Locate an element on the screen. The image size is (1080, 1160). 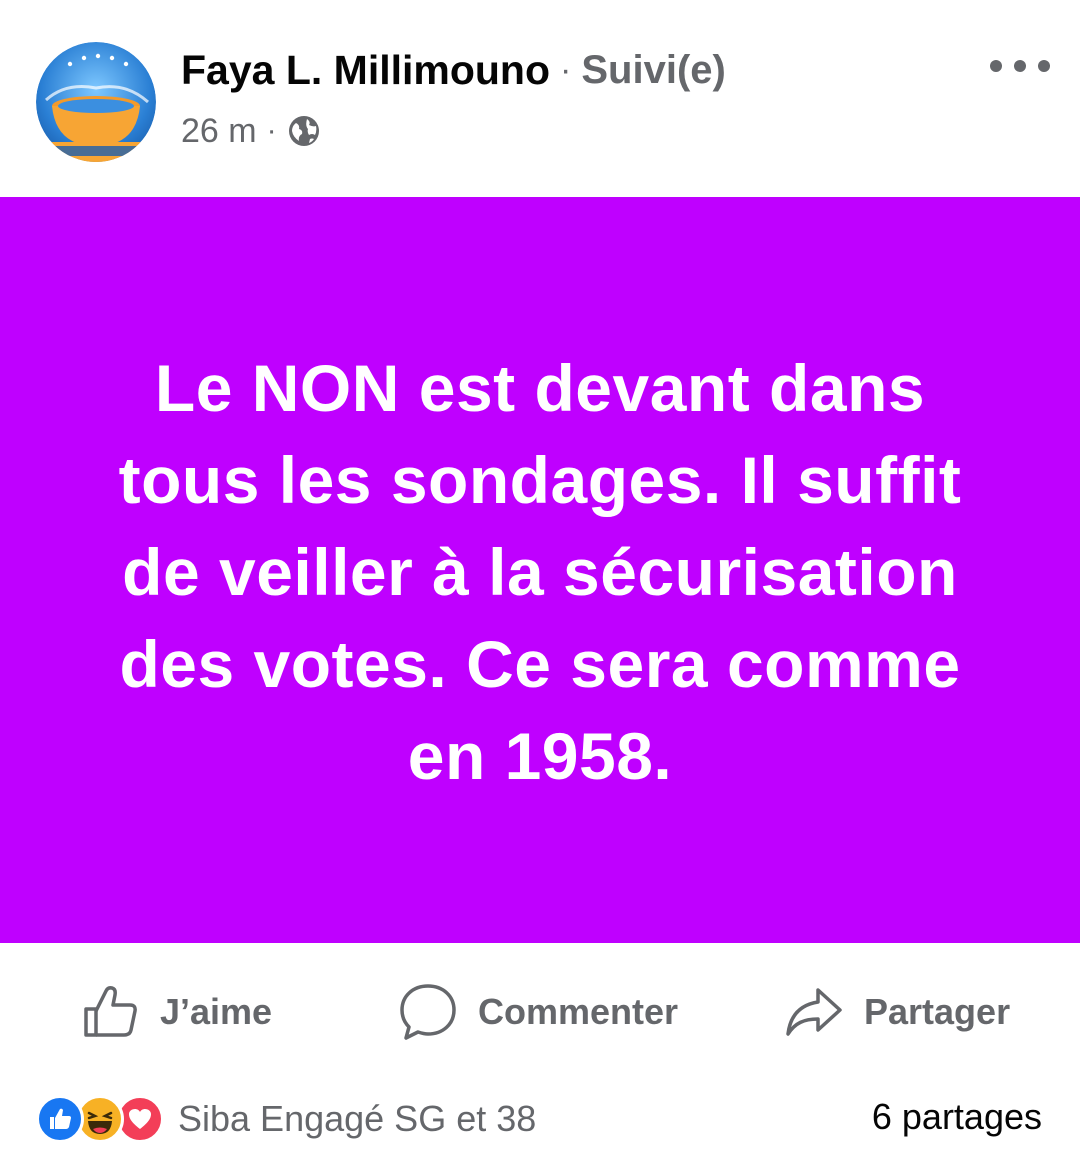
post-actions-bar: J’aime Commenter Partager is located at coordinates (540, 1010).